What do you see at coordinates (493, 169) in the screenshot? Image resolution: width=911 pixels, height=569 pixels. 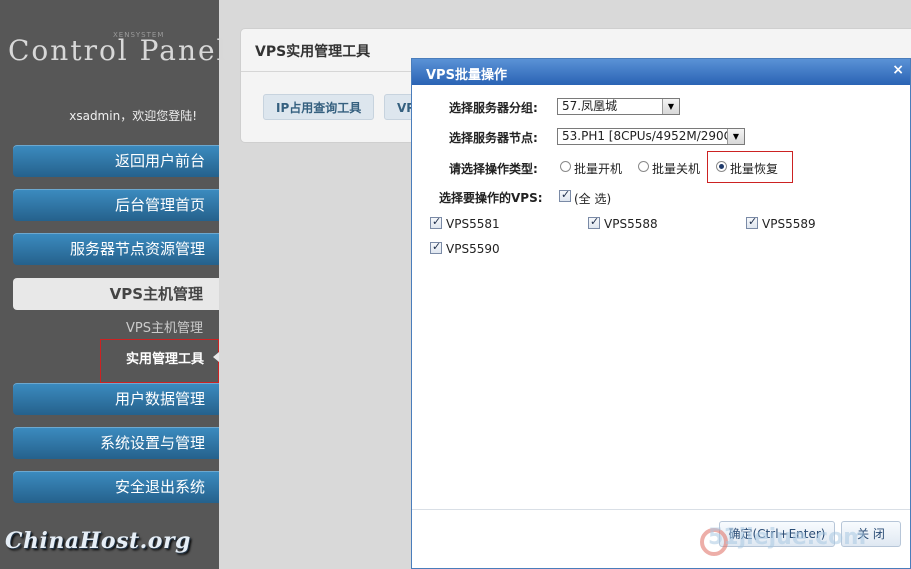 I see `op-label: 请选择操作类型:` at bounding box center [493, 169].